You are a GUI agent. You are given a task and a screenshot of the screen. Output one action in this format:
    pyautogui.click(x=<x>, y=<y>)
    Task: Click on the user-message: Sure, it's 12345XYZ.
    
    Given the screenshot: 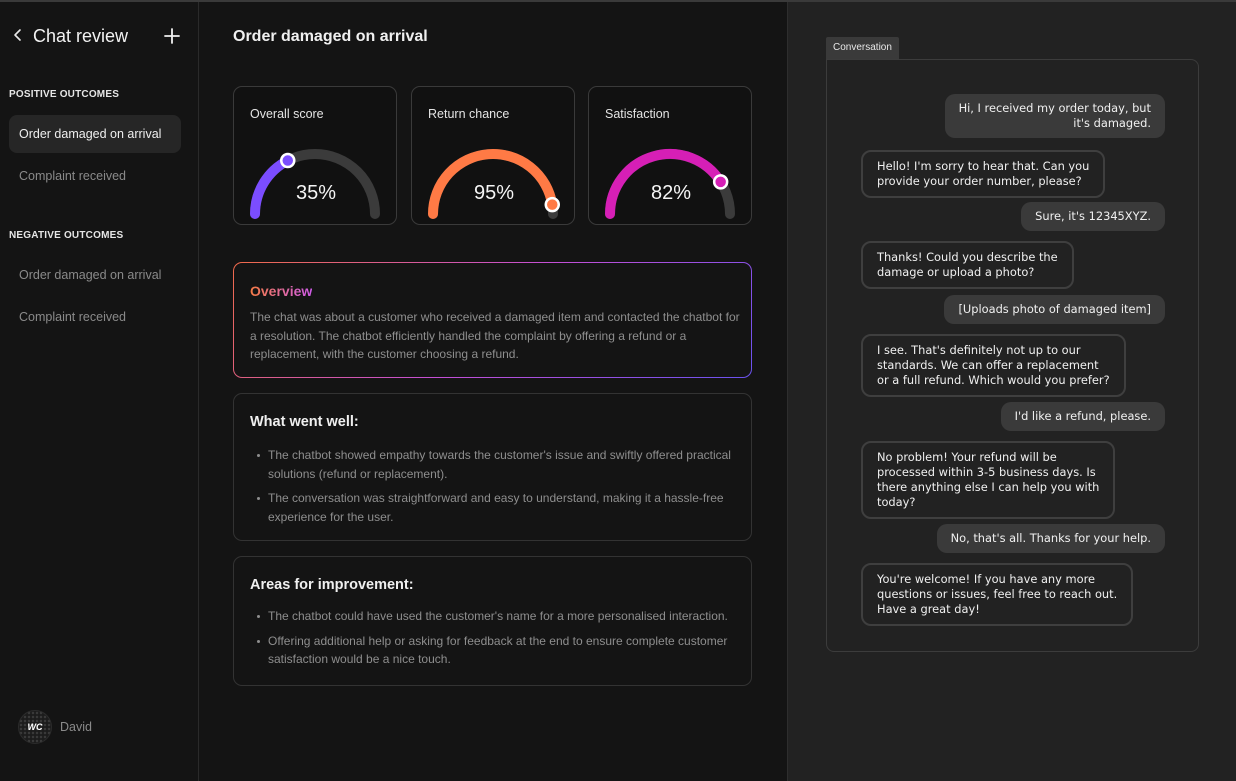 What is the action you would take?
    pyautogui.click(x=1093, y=216)
    